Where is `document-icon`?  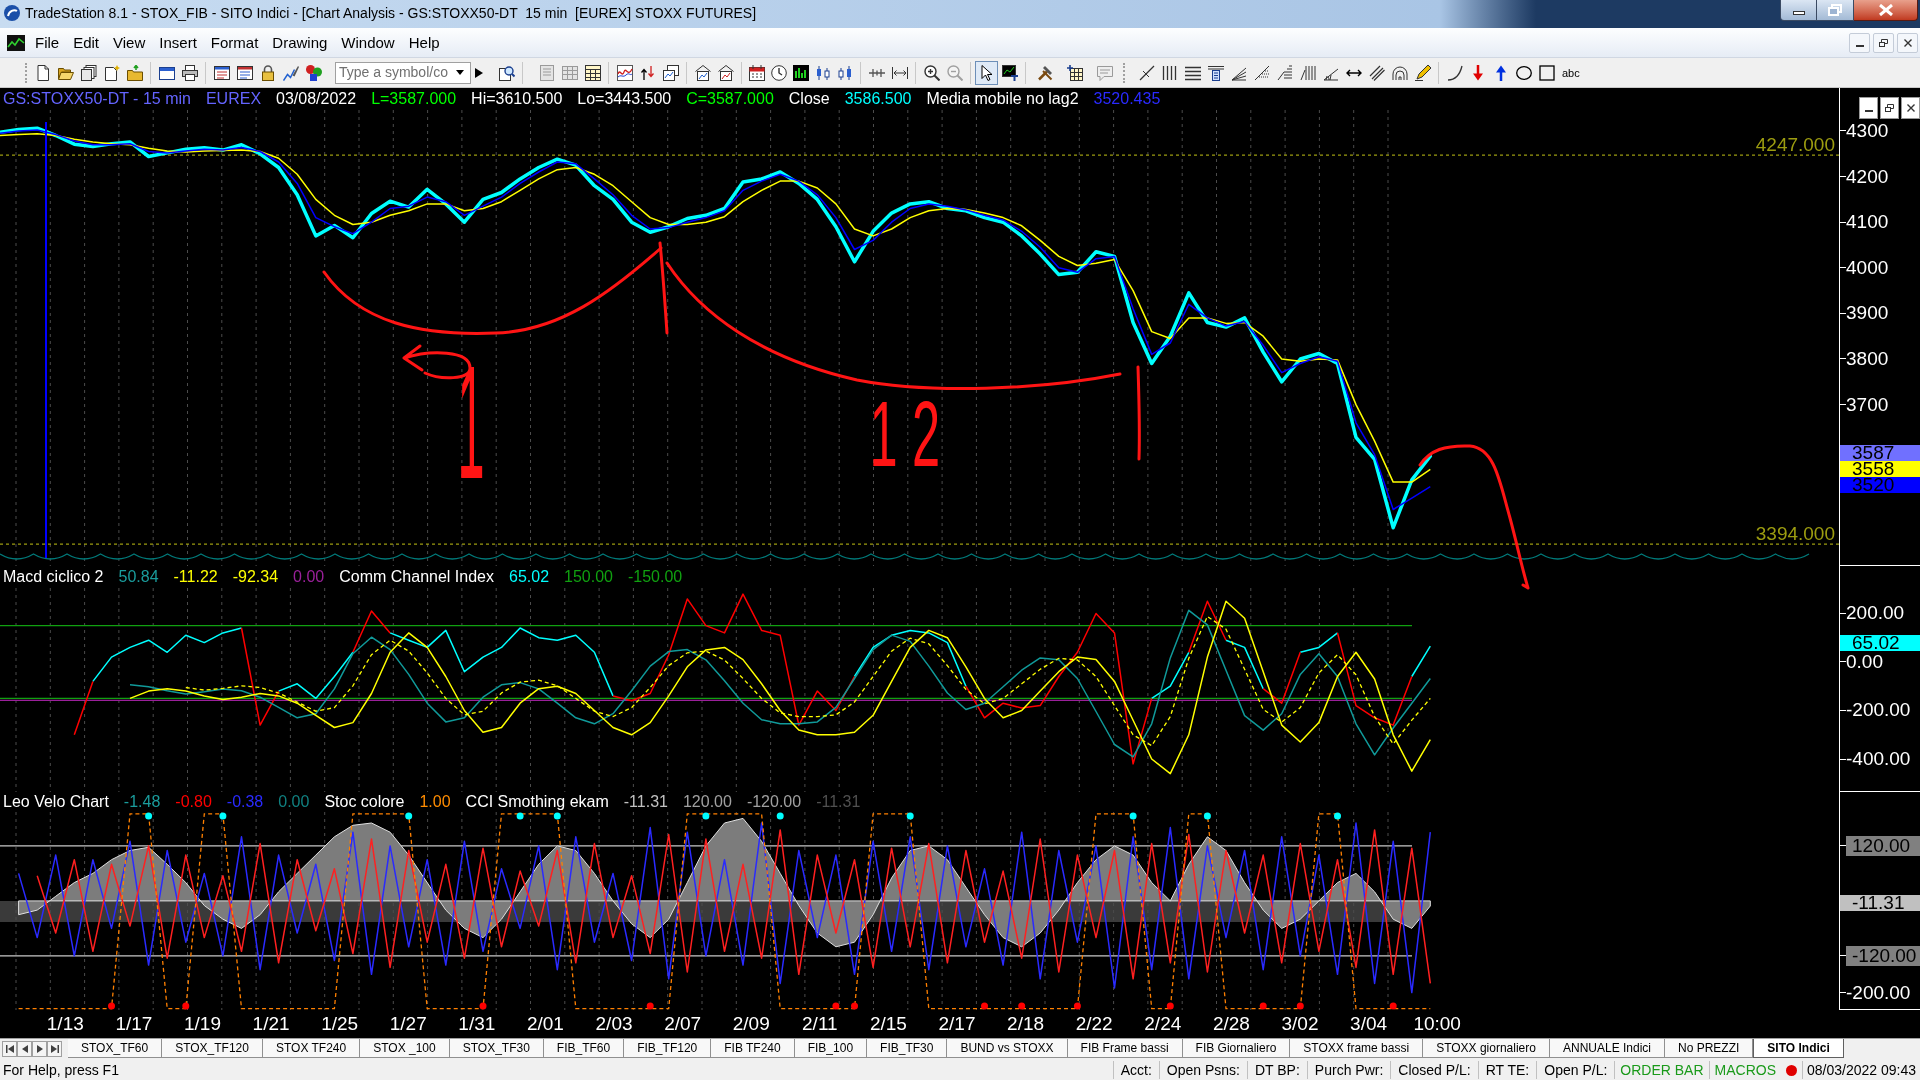 document-icon is located at coordinates (111, 72).